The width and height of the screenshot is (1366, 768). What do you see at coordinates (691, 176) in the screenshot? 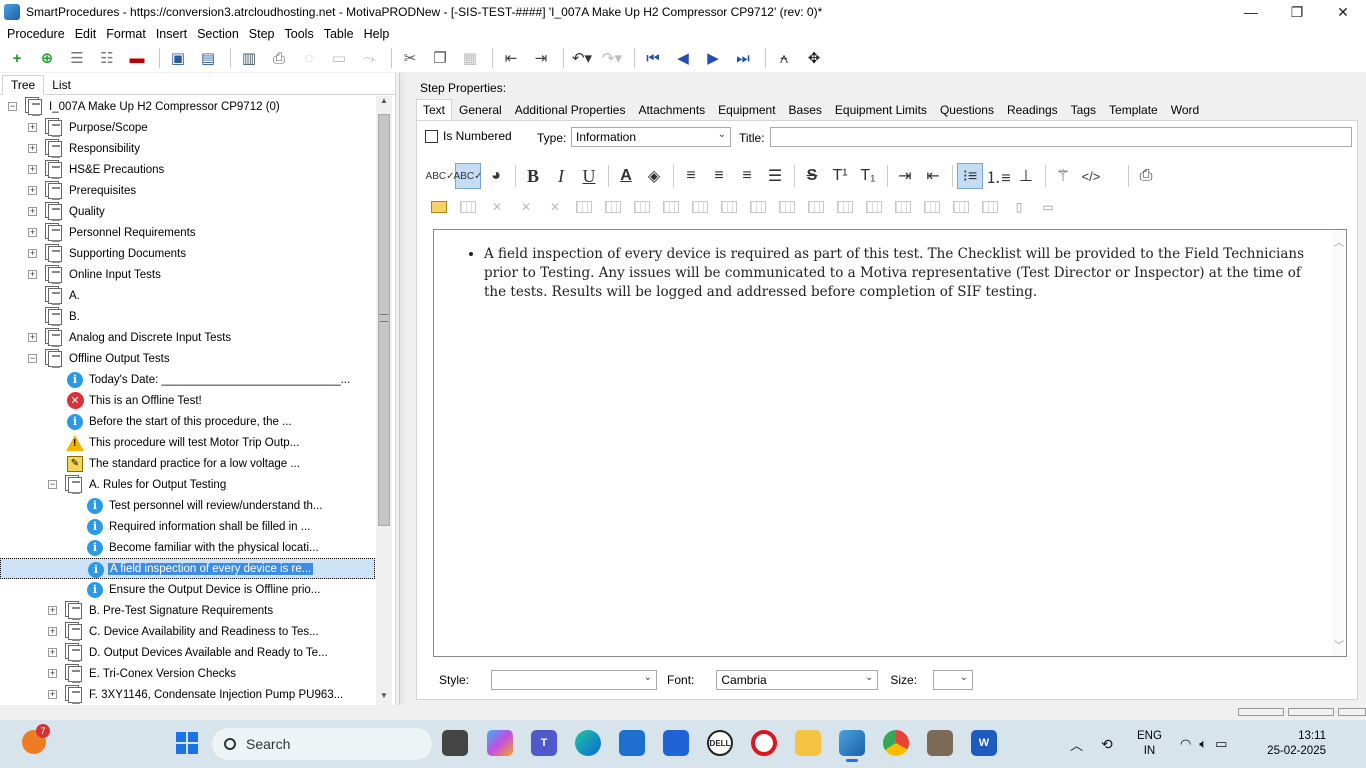
I see `align-left-icon: ≡` at bounding box center [691, 176].